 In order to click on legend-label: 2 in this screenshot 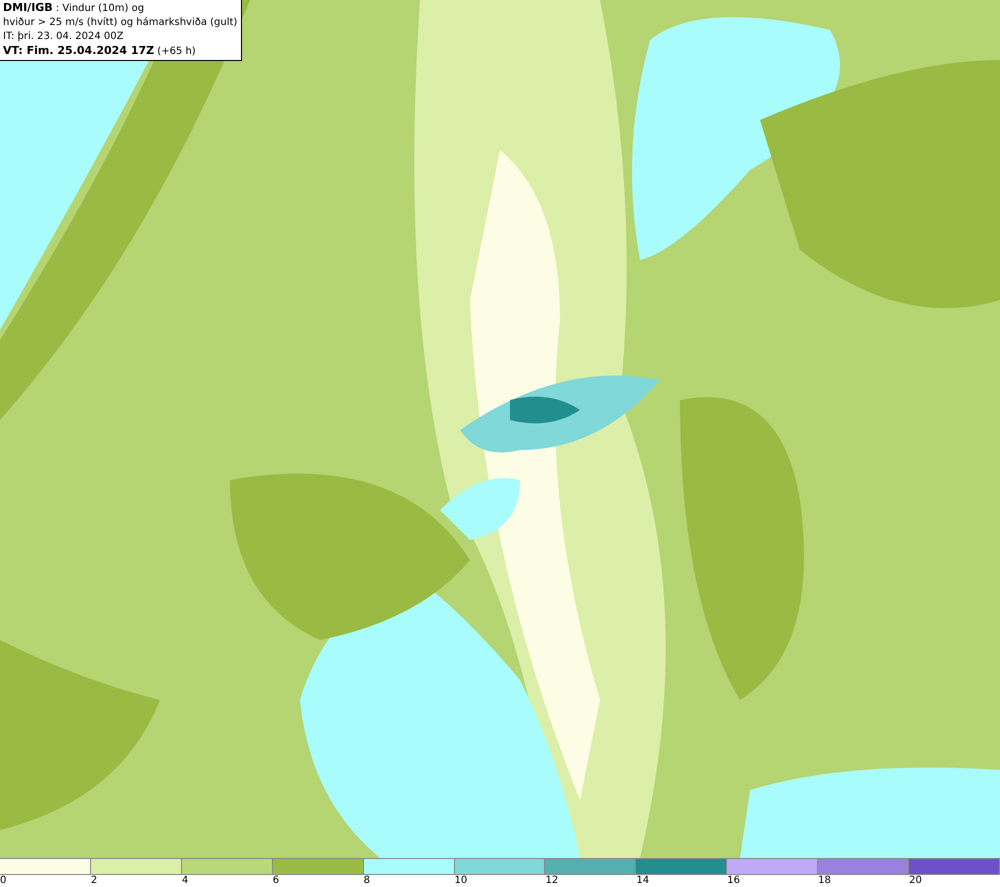, I will do `click(94, 881)`.